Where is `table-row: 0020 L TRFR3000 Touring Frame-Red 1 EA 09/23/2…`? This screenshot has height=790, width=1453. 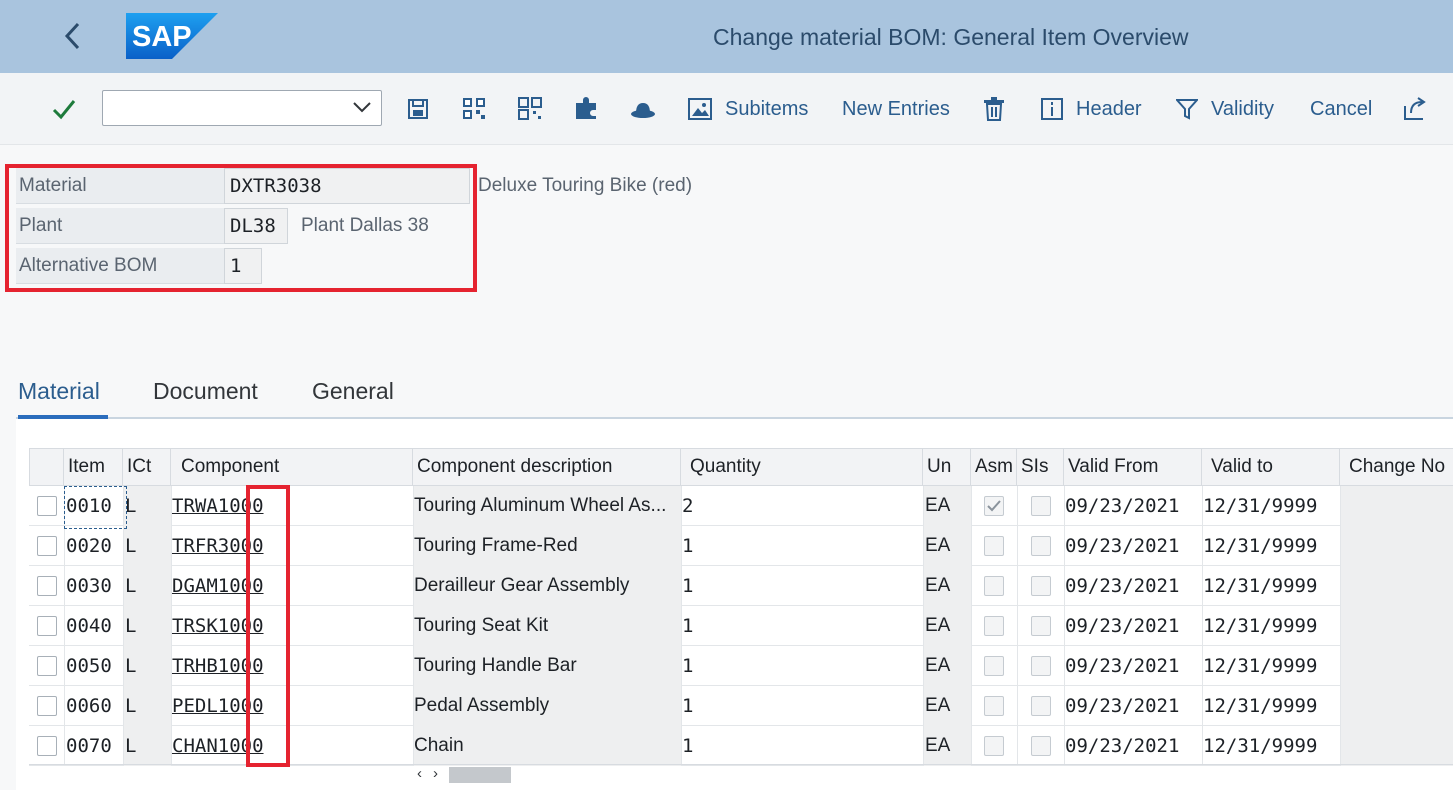 table-row: 0020 L TRFR3000 Touring Frame-Red 1 EA 09/23/2… is located at coordinates (741, 546).